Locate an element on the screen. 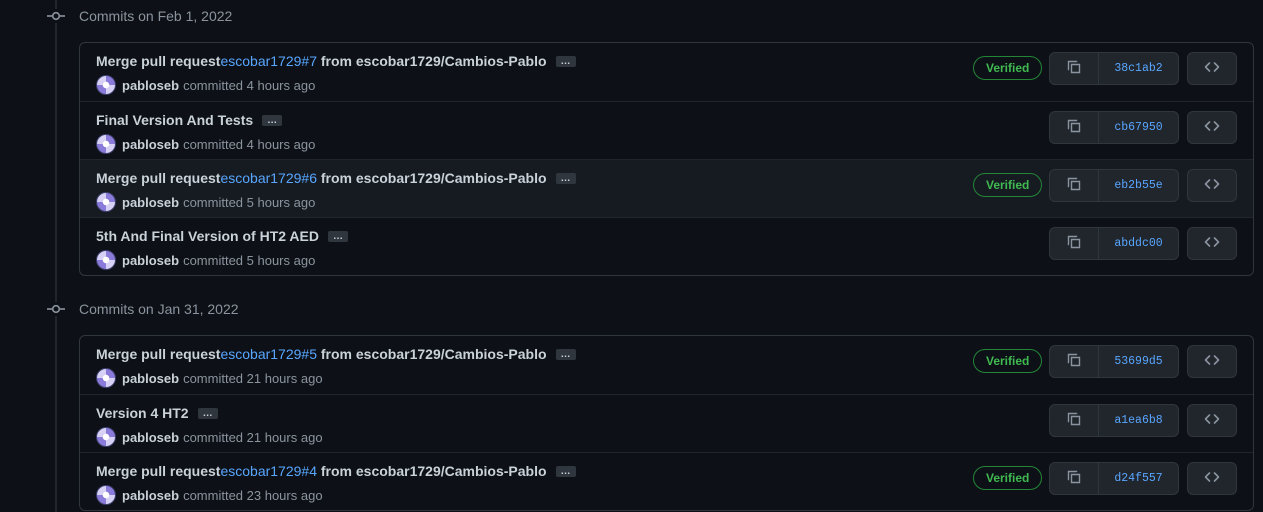  commit-sha-link: cb67950 is located at coordinates (1138, 127).